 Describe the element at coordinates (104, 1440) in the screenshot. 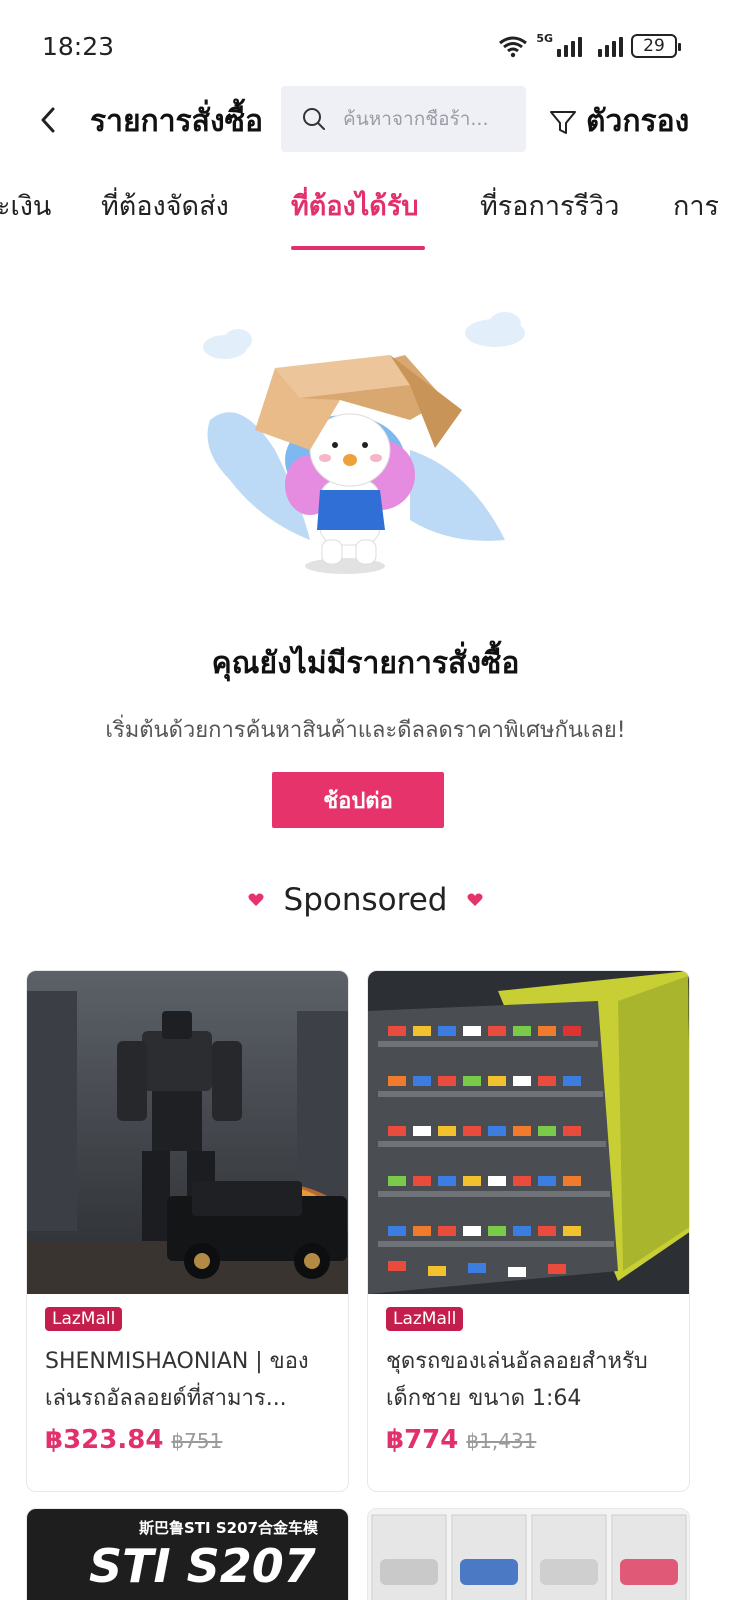

I see `product-price: ฿323.84` at that location.